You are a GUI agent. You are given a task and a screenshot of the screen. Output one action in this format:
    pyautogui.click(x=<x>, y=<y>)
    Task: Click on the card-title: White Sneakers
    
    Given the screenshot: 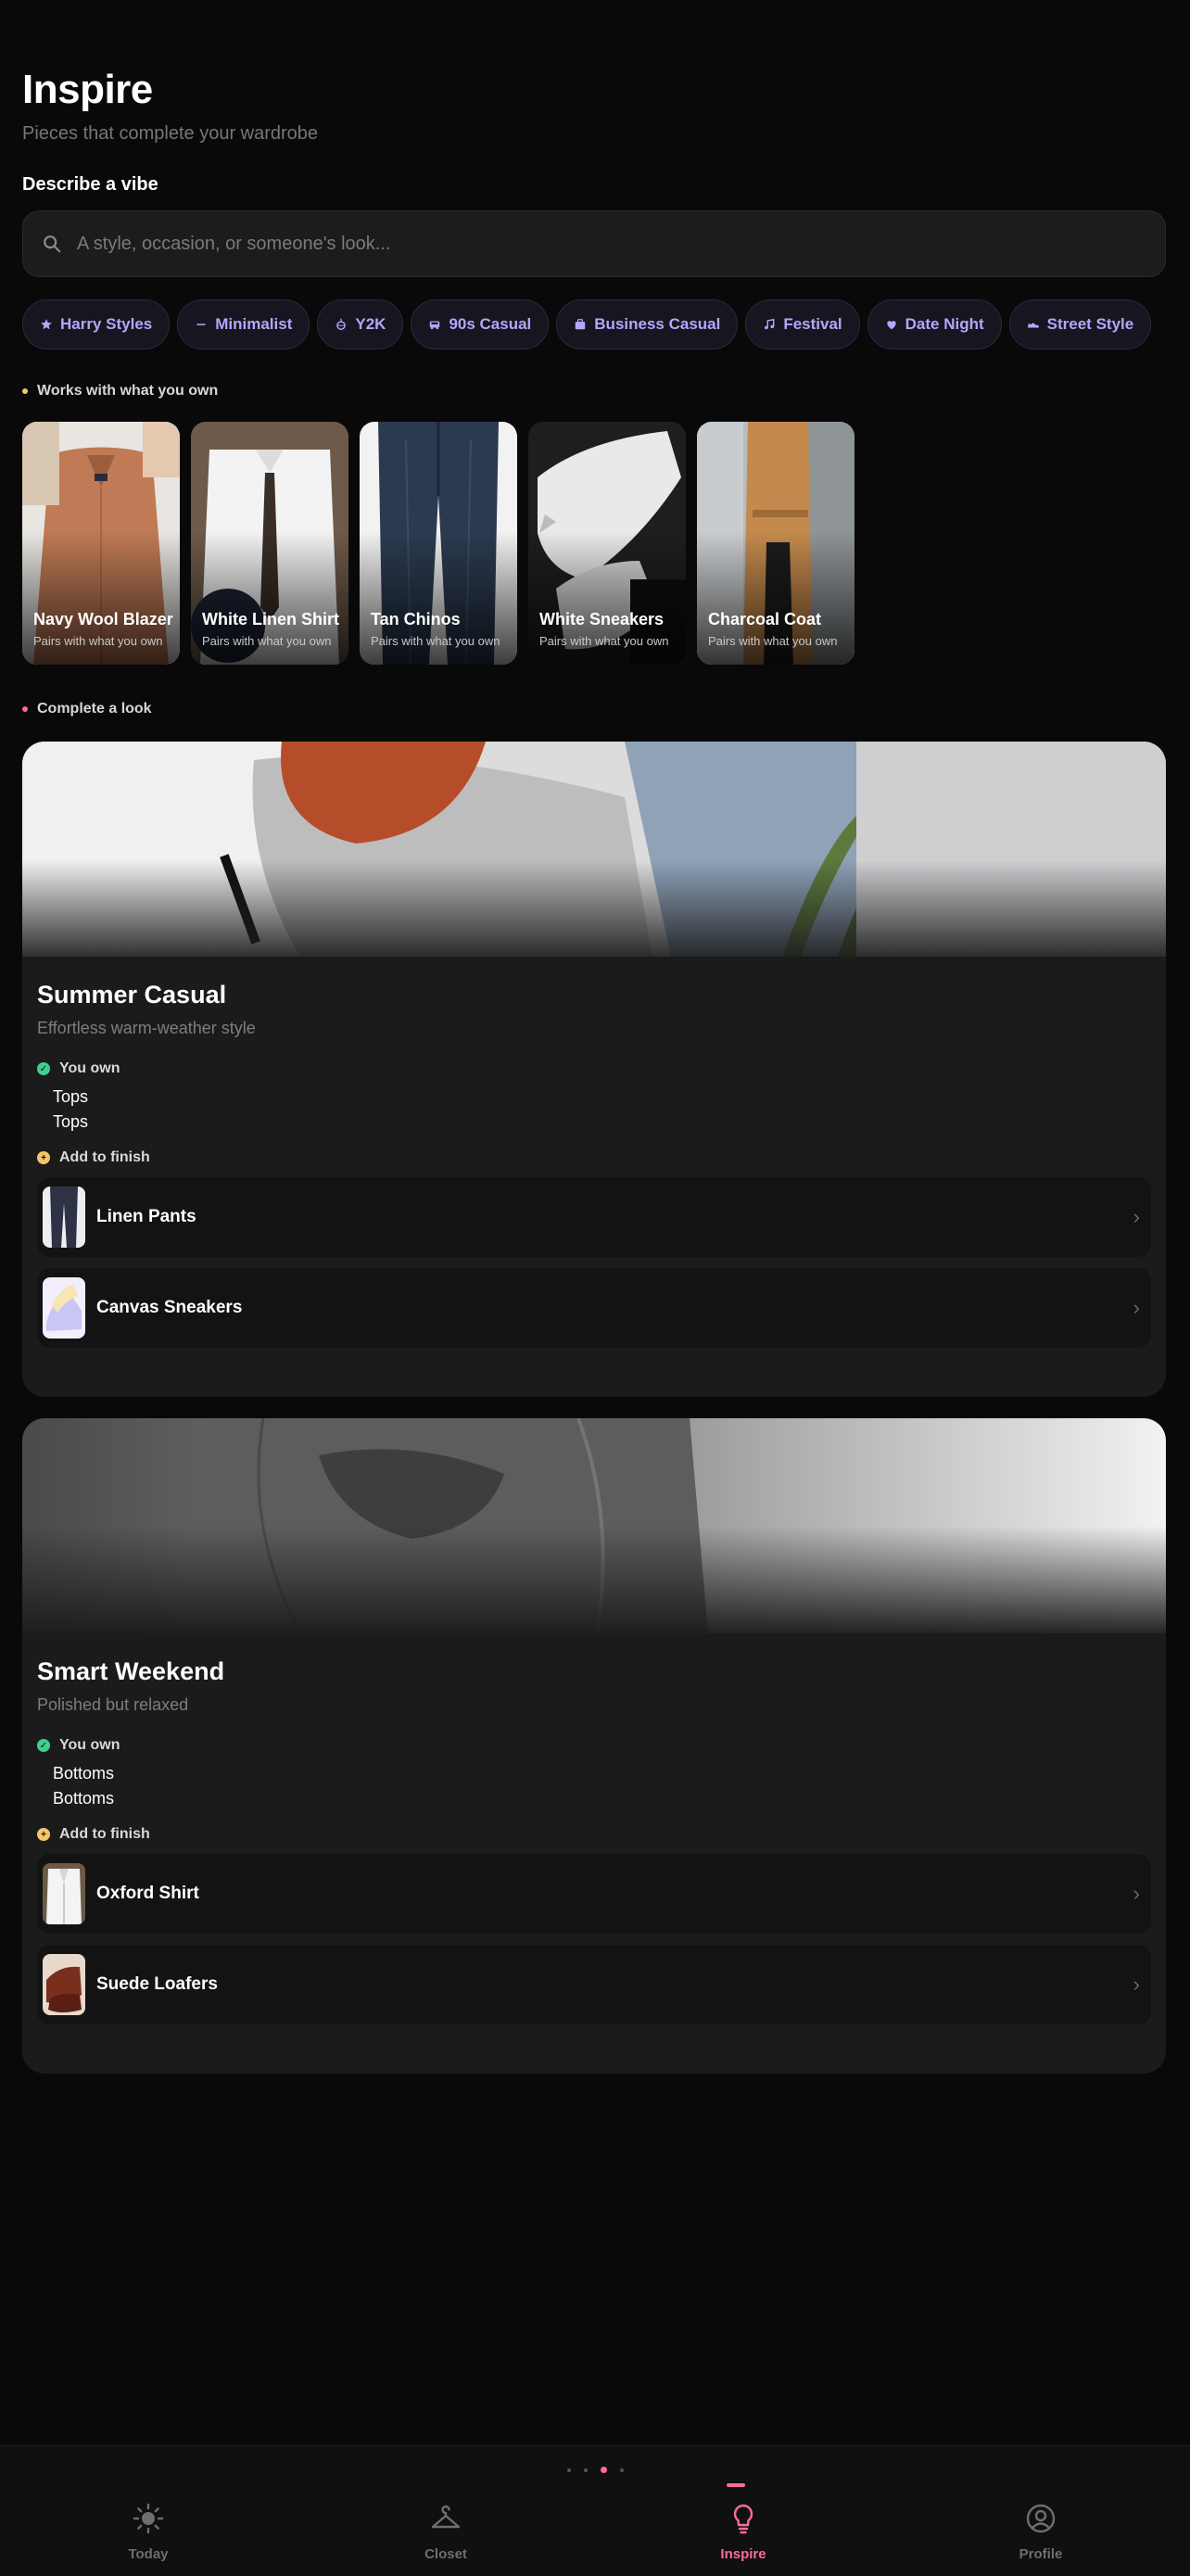 What is the action you would take?
    pyautogui.click(x=602, y=619)
    